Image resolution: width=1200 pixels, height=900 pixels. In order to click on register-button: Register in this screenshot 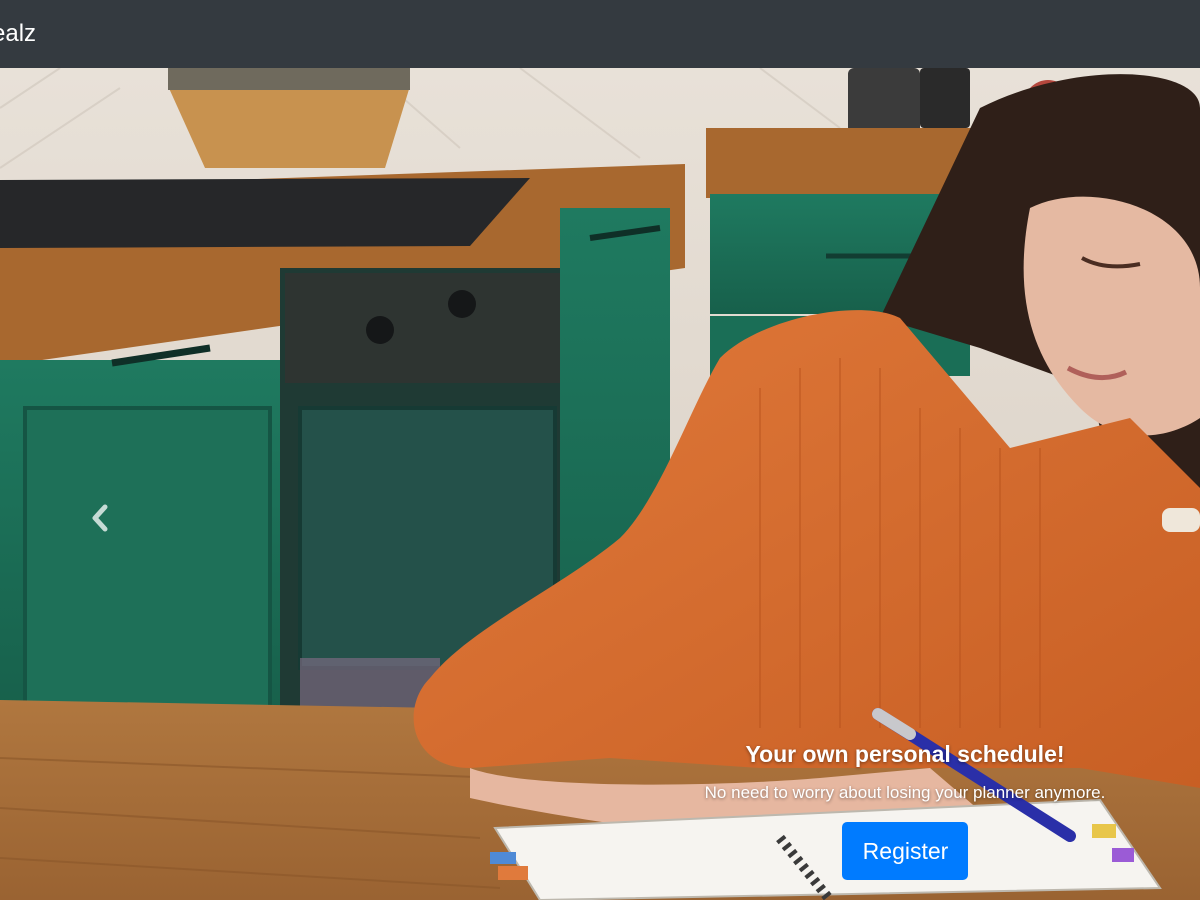, I will do `click(905, 851)`.